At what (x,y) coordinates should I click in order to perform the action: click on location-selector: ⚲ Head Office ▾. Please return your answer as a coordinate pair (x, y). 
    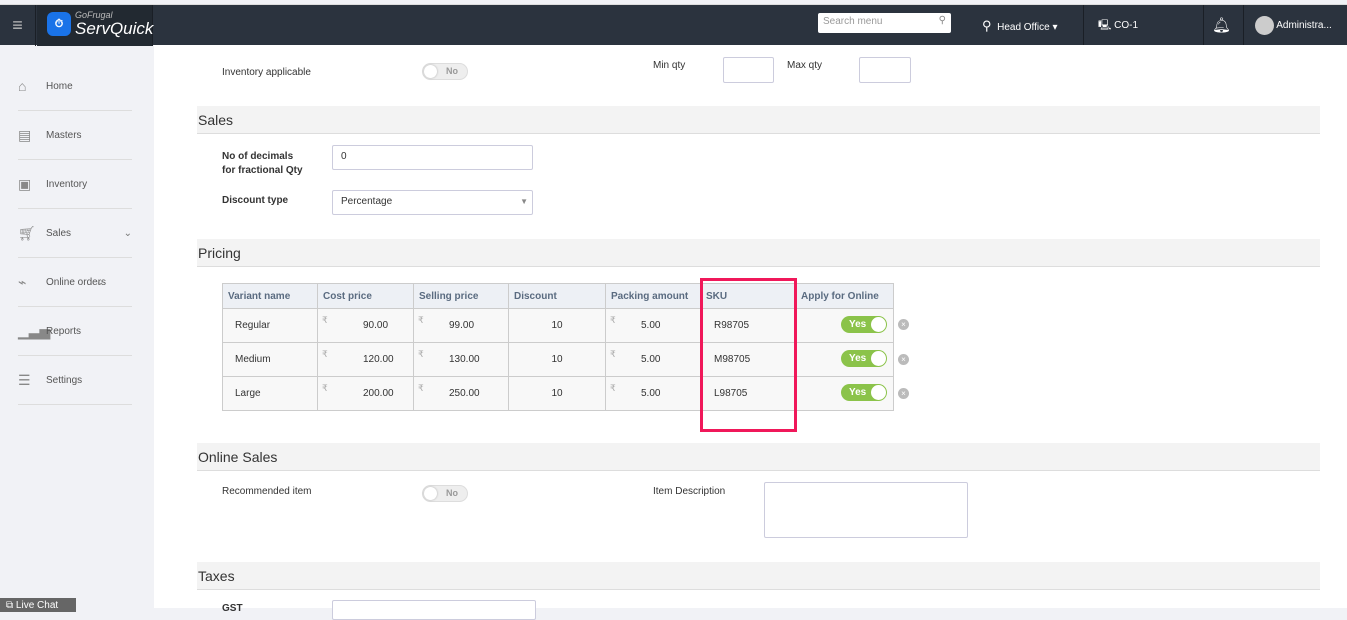
    Looking at the image, I should click on (1020, 25).